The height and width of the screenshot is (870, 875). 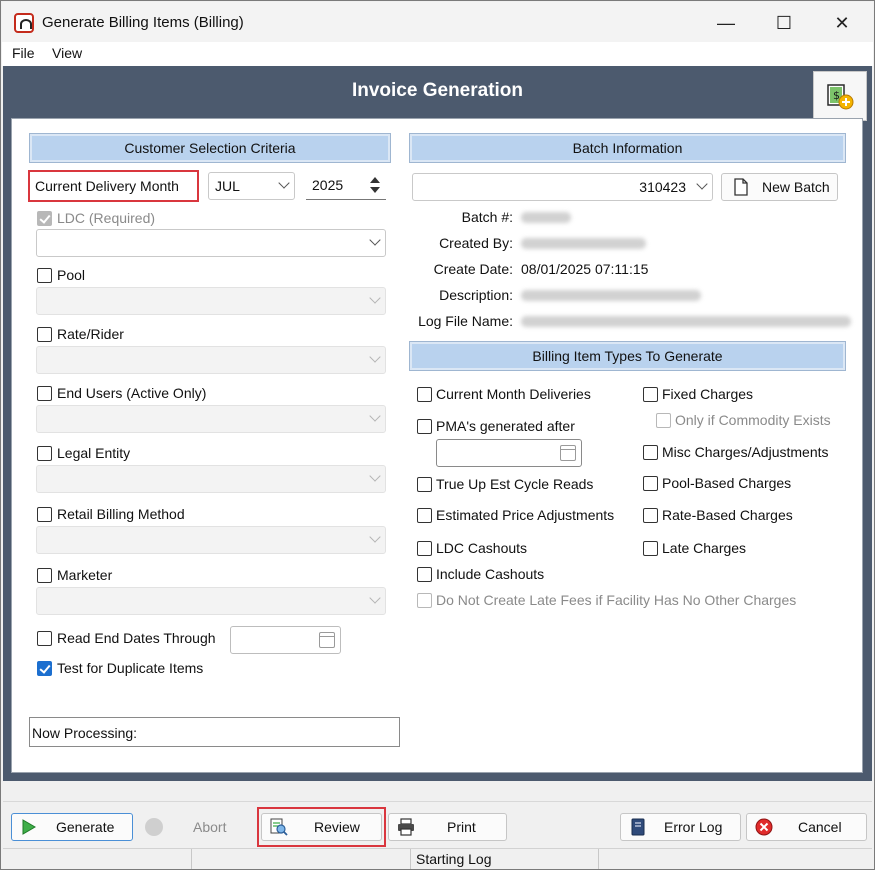 What do you see at coordinates (424, 600) in the screenshot?
I see `no-late-fees-checkbox` at bounding box center [424, 600].